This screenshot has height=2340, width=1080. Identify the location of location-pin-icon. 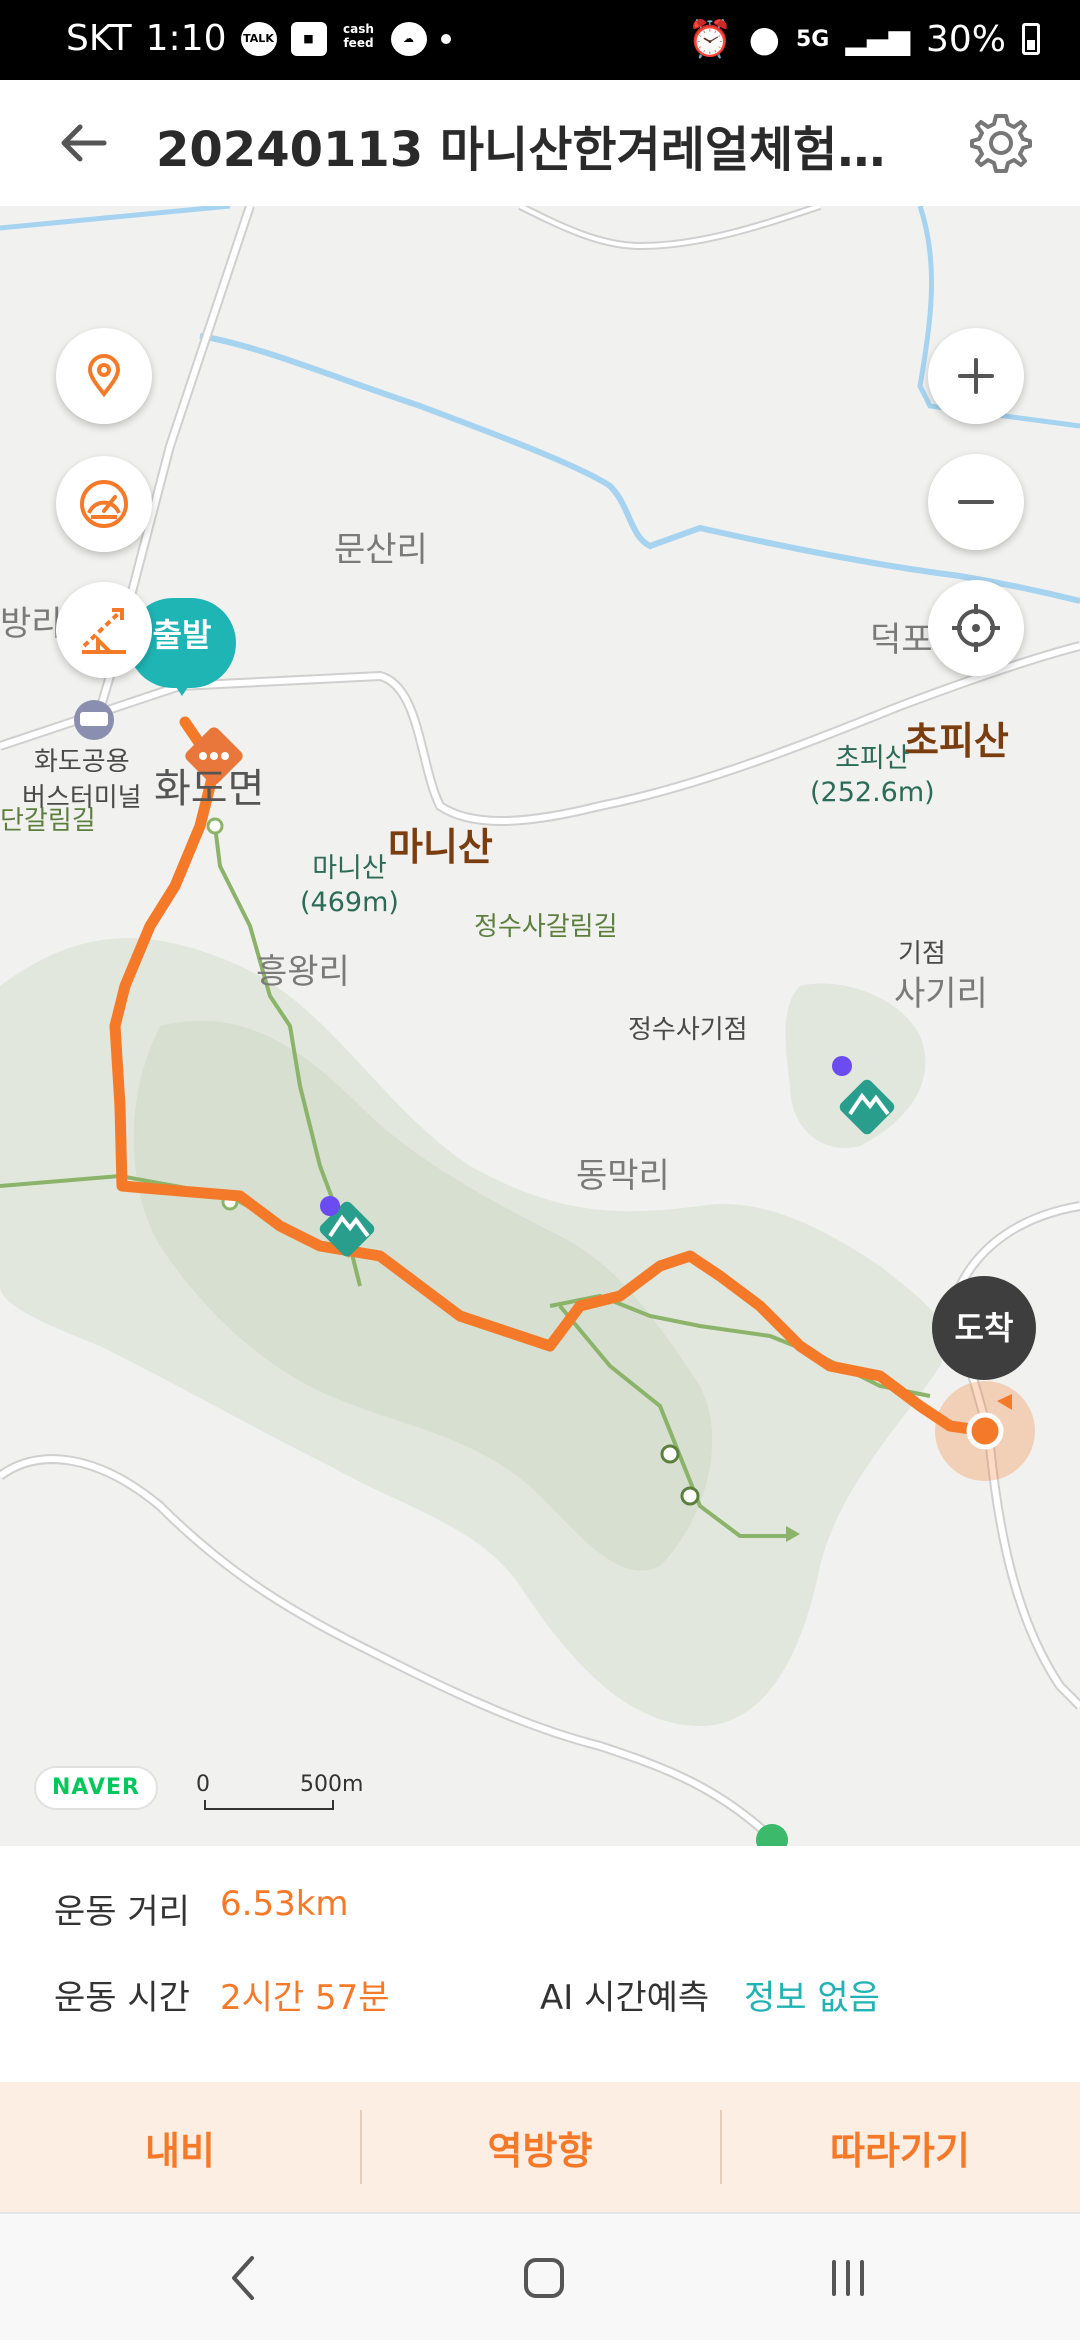
(104, 376).